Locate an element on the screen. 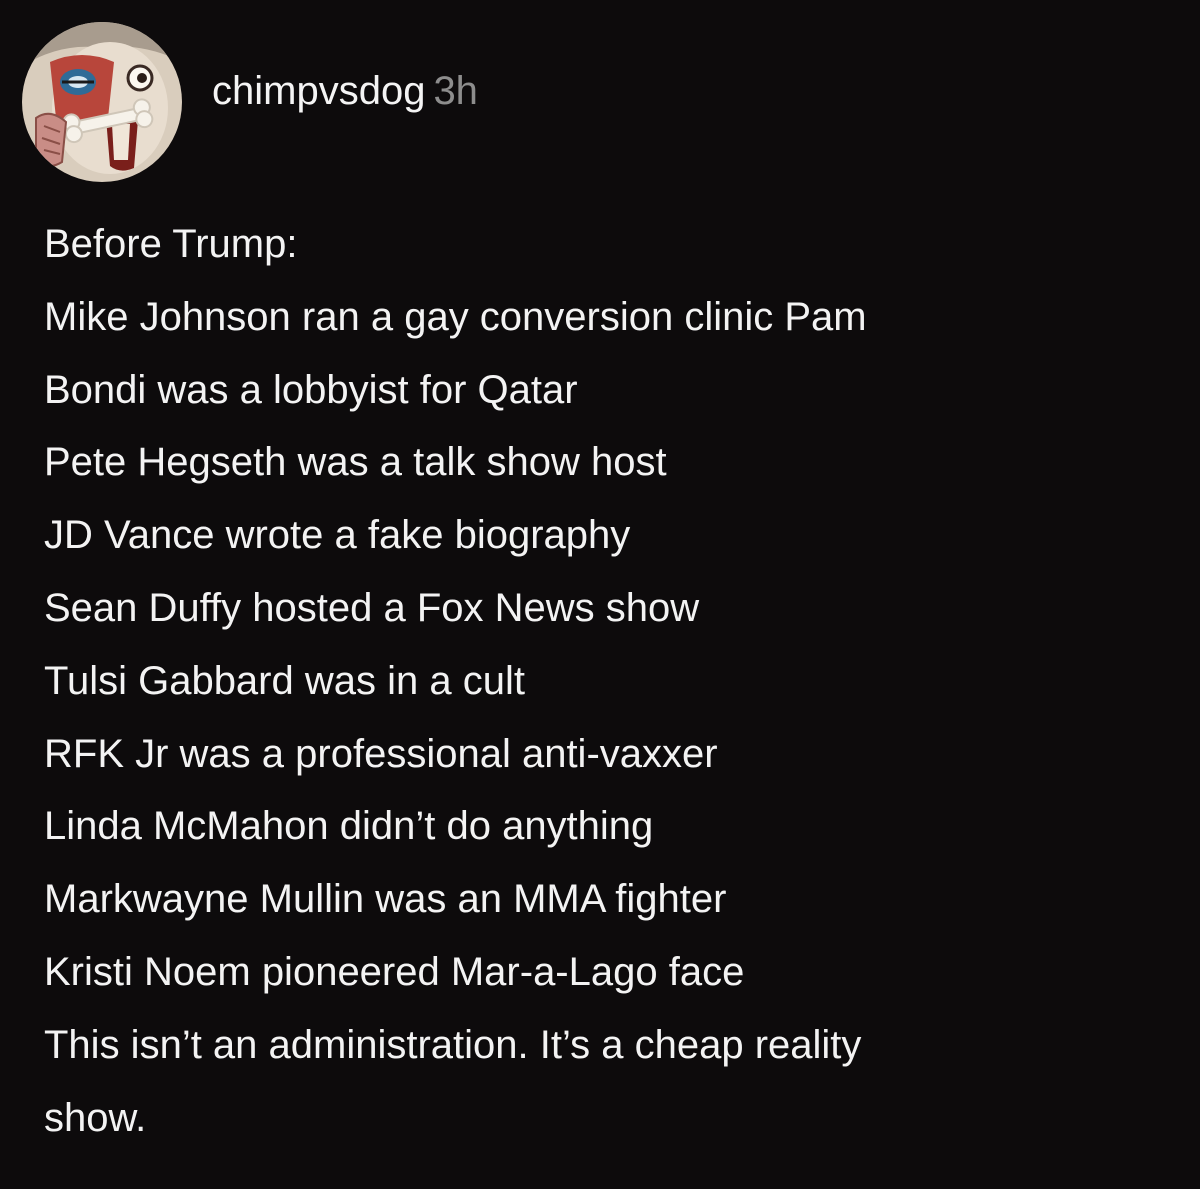 This screenshot has height=1189, width=1200. username: chimpvsdog is located at coordinates (318, 91).